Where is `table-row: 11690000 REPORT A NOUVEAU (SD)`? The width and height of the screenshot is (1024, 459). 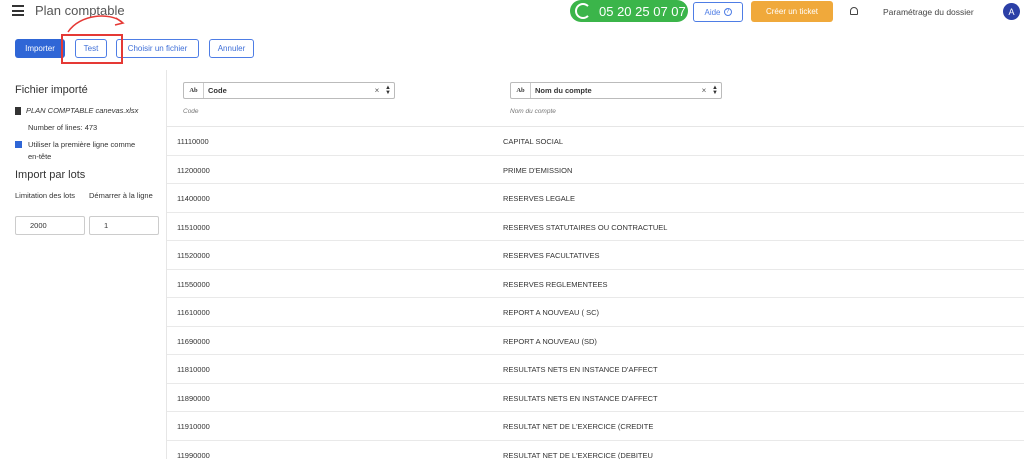 table-row: 11690000 REPORT A NOUVEAU (SD) is located at coordinates (595, 341).